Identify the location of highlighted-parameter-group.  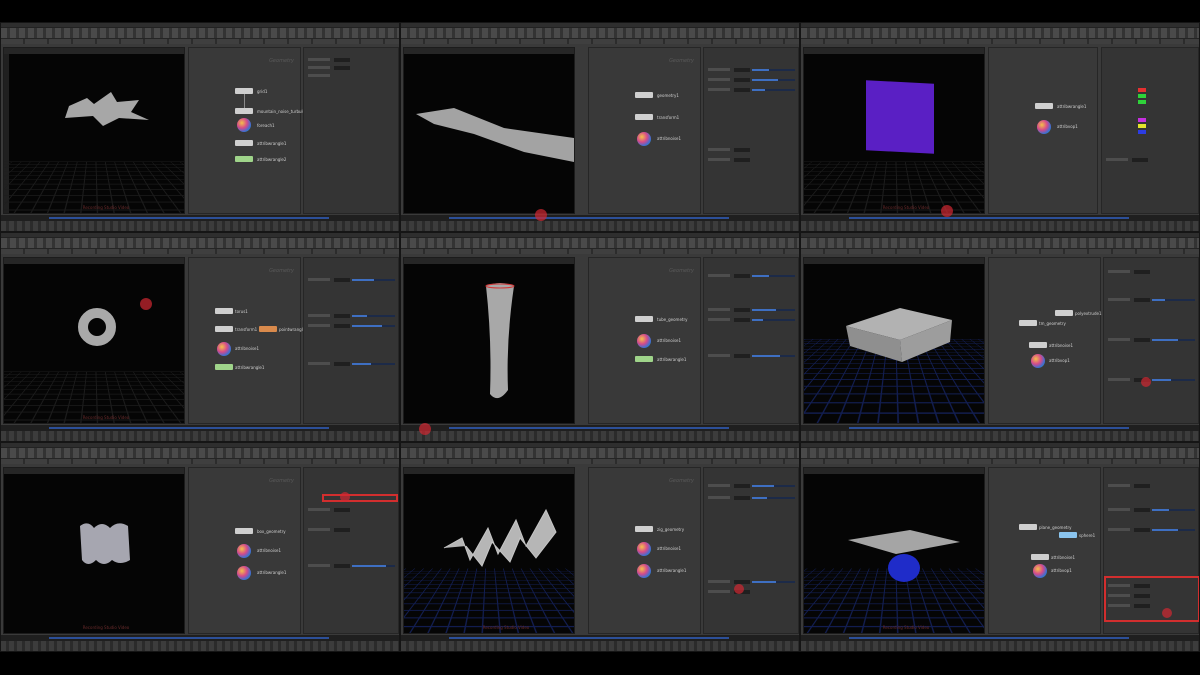
(1151, 599).